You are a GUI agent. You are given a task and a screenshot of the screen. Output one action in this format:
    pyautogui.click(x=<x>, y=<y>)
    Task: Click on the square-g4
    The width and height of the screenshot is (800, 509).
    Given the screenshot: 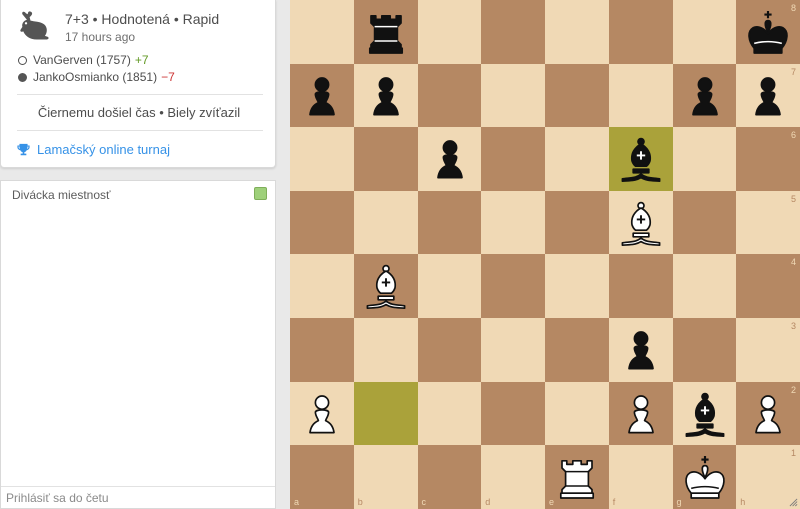 What is the action you would take?
    pyautogui.click(x=704, y=286)
    